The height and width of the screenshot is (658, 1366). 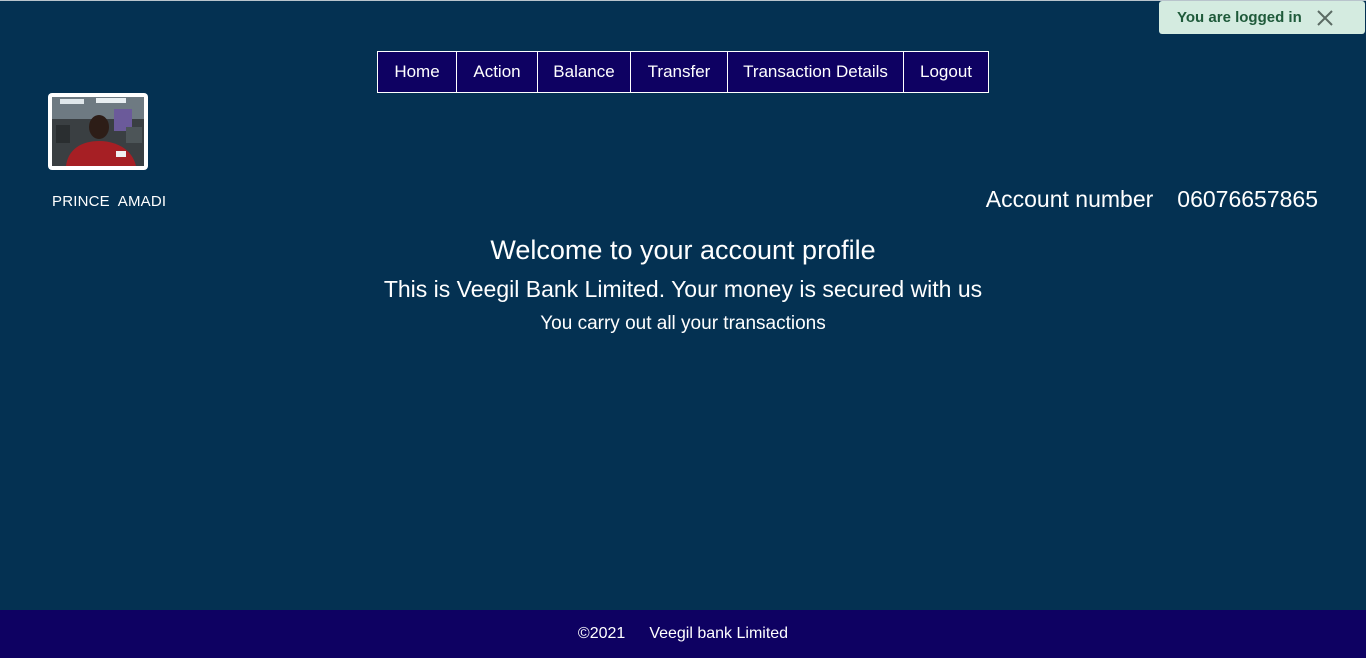 What do you see at coordinates (946, 72) in the screenshot?
I see `nav-logout: Logout` at bounding box center [946, 72].